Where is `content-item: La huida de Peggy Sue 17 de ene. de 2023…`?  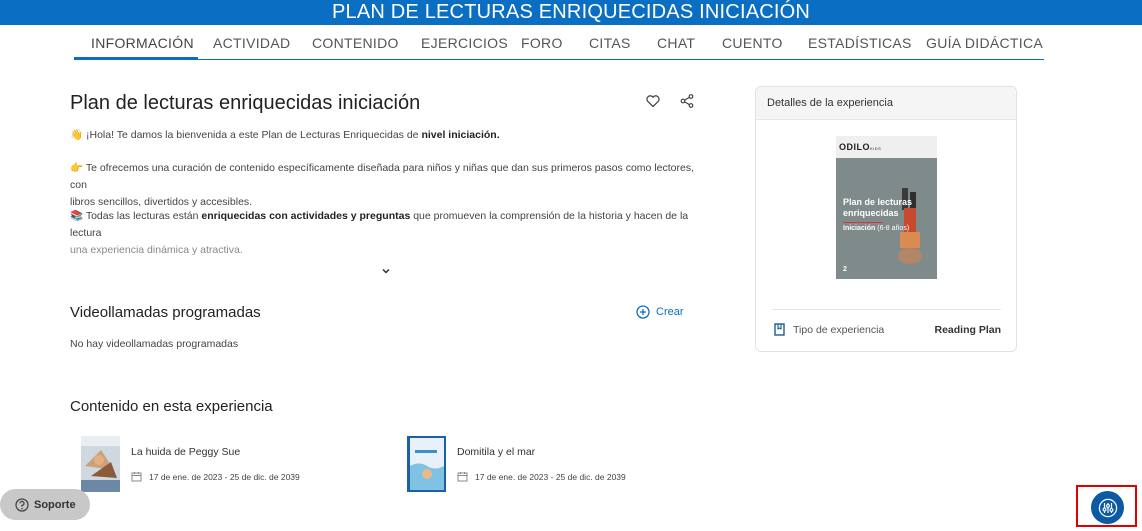
content-item: La huida de Peggy Sue 17 de ene. de 2023… is located at coordinates (190, 464).